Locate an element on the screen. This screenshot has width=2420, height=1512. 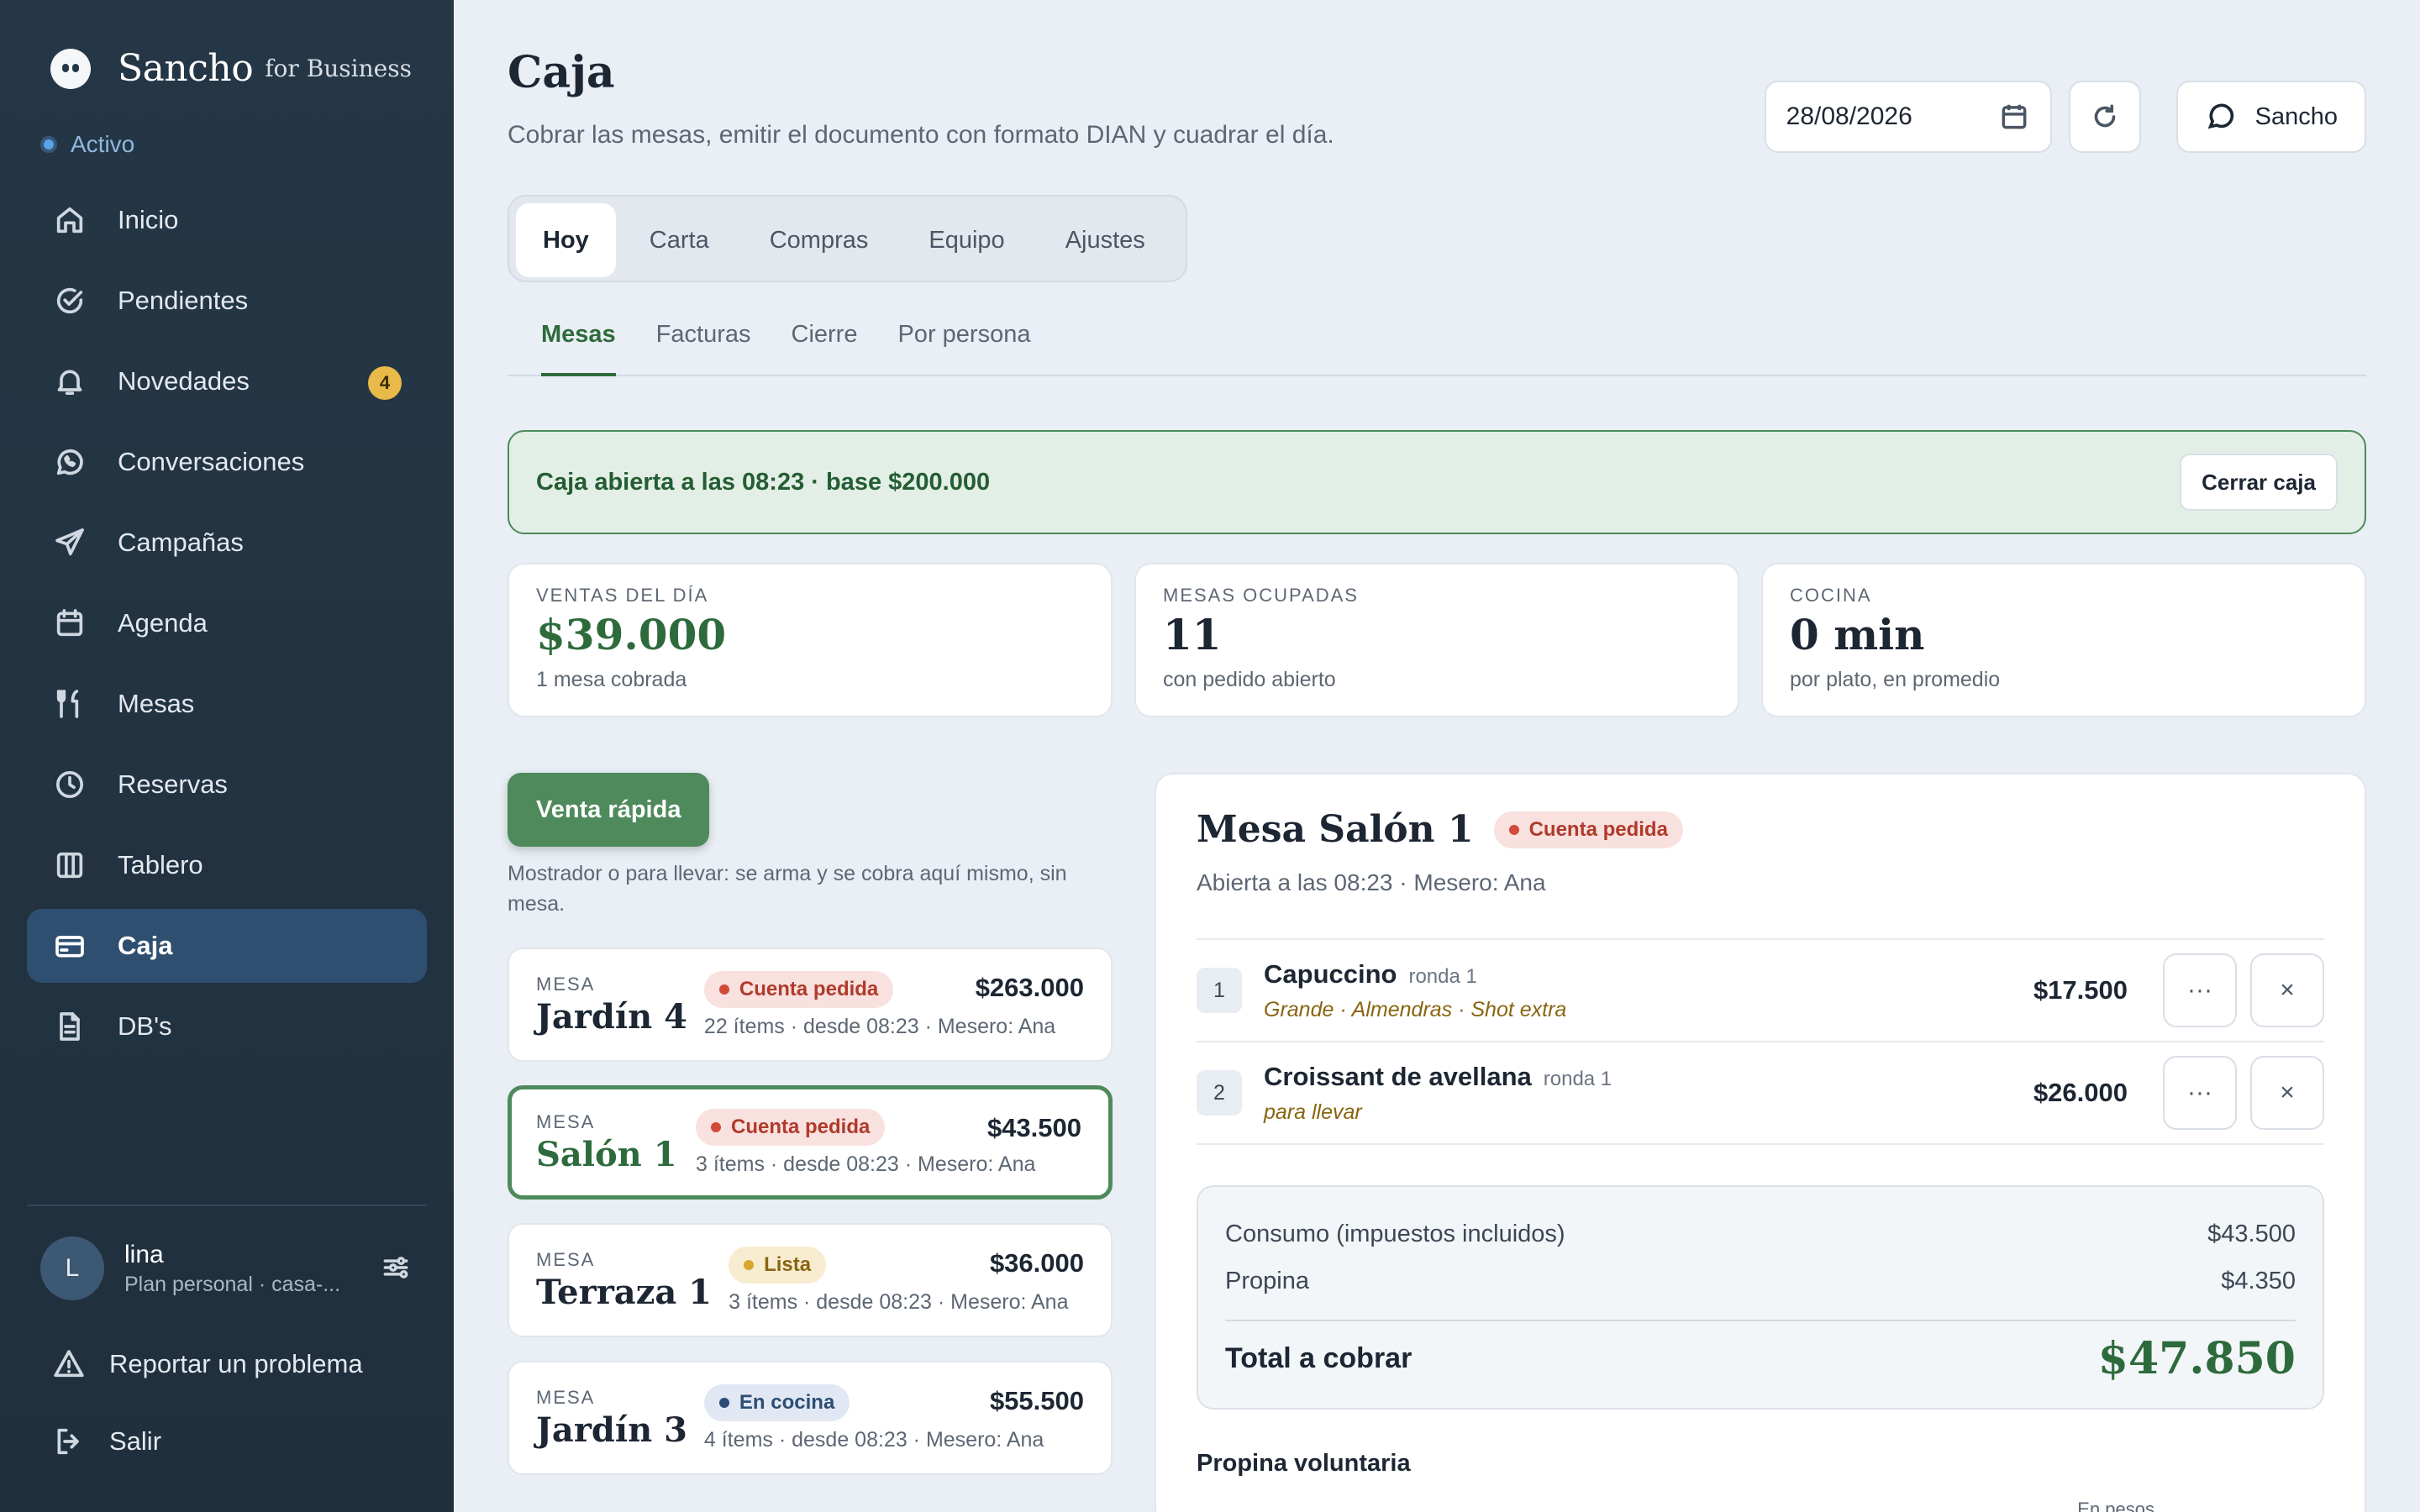
subtab-facturas: Facturas is located at coordinates (704, 348).